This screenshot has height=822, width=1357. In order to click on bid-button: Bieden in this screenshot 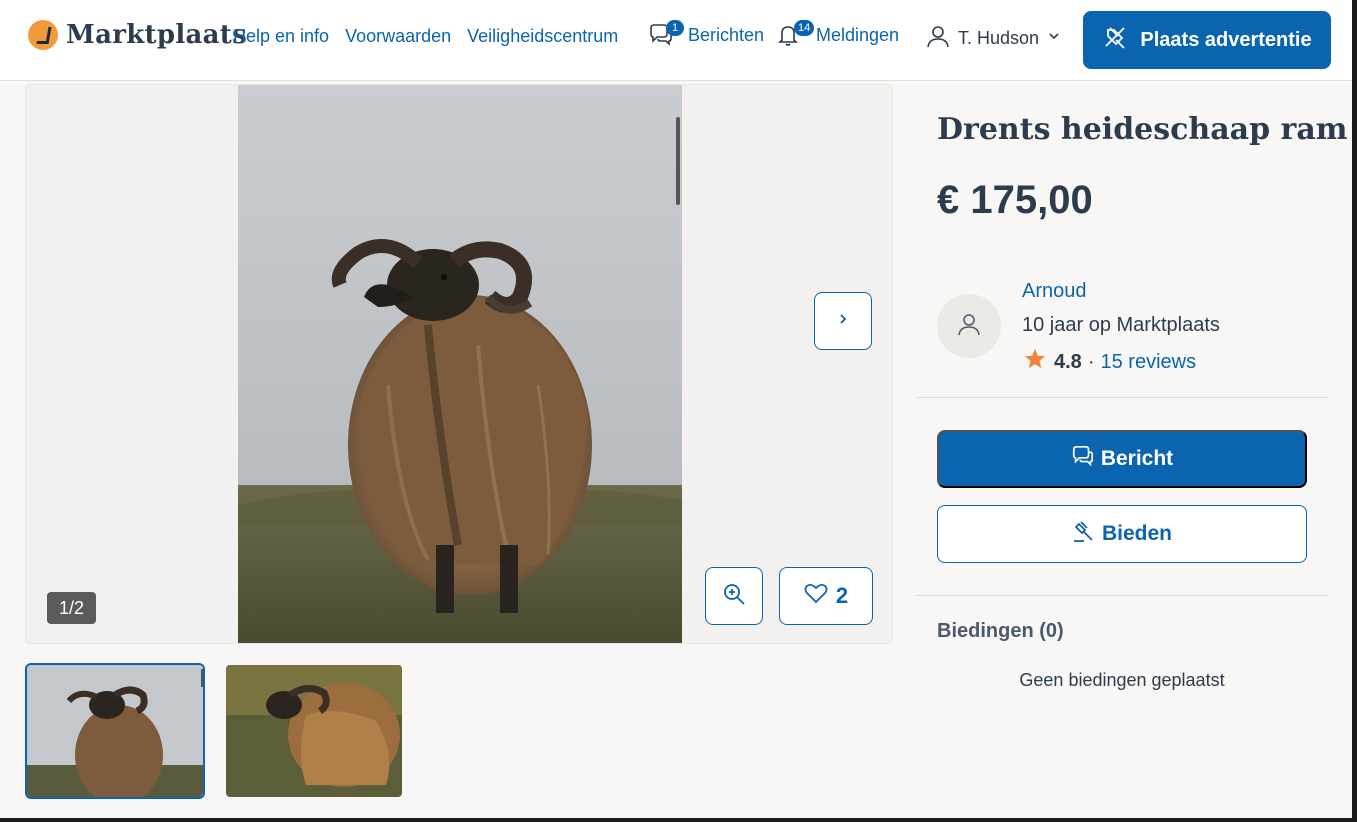, I will do `click(1122, 534)`.